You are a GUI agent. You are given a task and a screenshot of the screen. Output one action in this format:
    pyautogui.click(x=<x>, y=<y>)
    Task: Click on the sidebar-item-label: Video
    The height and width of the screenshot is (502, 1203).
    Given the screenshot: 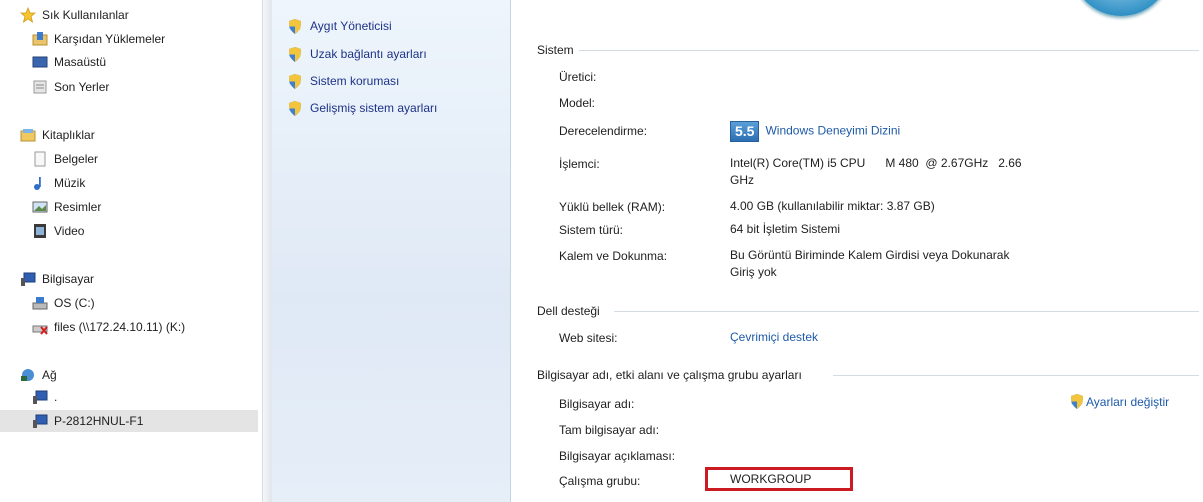 What is the action you would take?
    pyautogui.click(x=69, y=231)
    